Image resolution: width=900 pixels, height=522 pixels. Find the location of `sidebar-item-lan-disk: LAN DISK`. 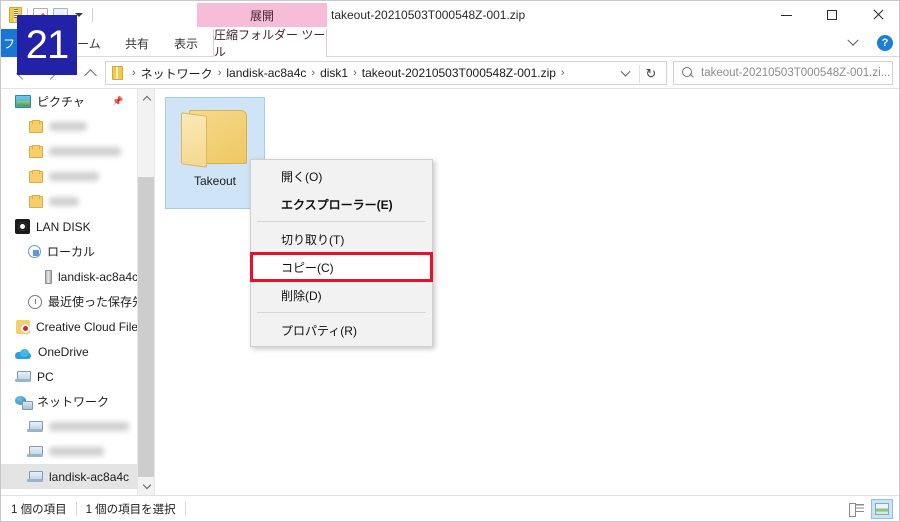

sidebar-item-lan-disk: LAN DISK is located at coordinates (69, 226).